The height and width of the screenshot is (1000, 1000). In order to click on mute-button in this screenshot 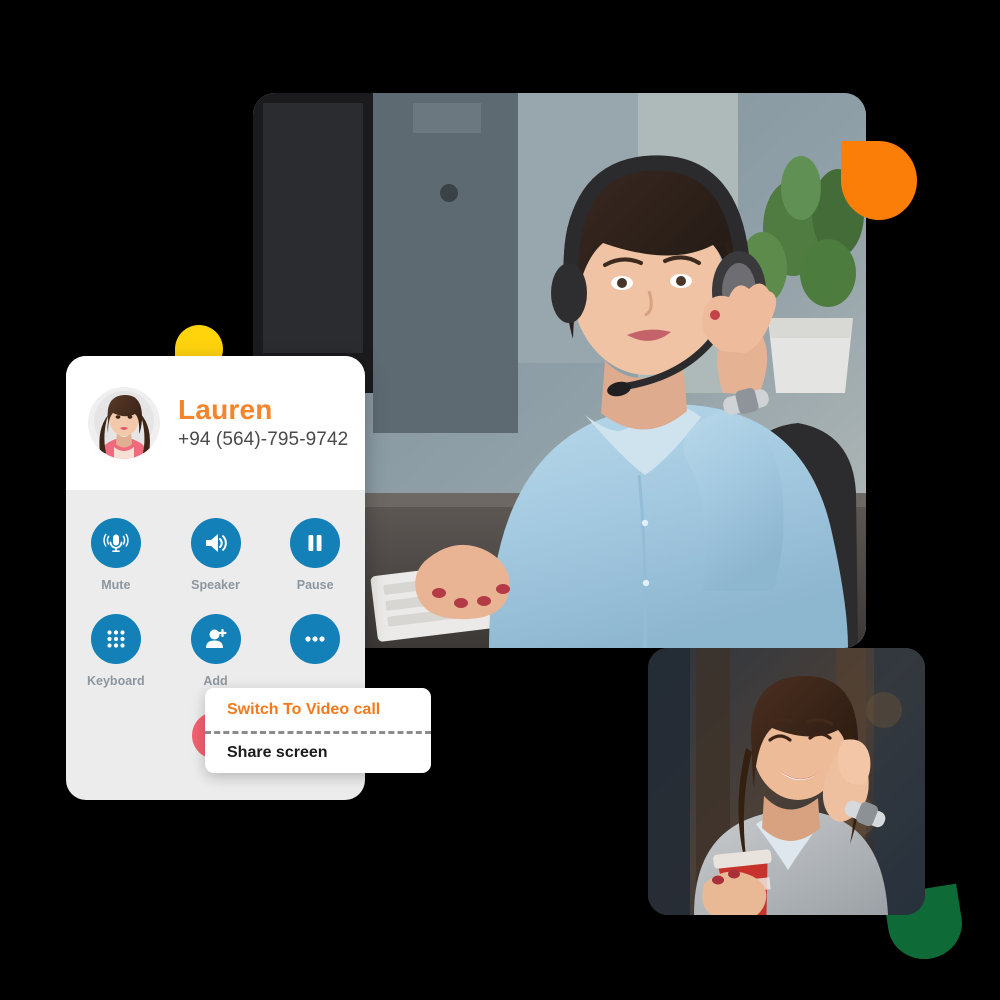, I will do `click(115, 543)`.